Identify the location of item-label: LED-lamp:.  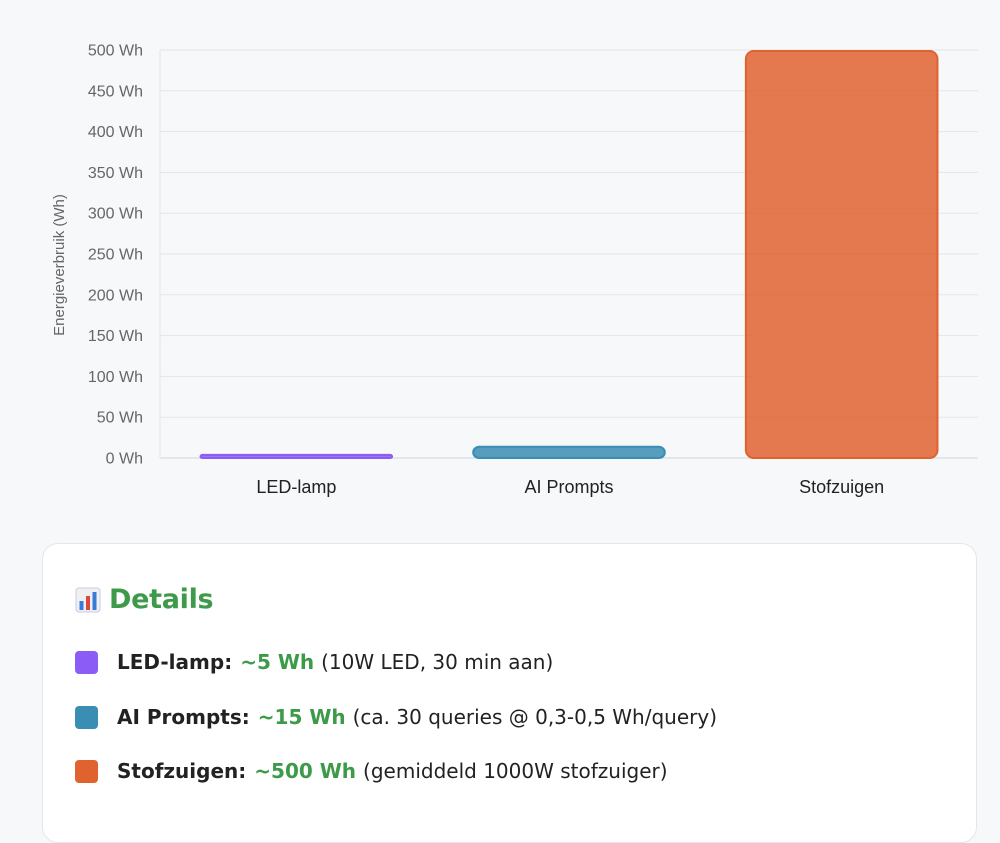
(175, 662).